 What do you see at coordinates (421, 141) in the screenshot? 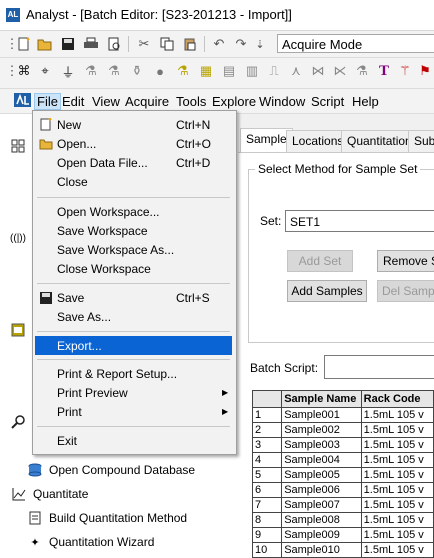
I see `tab-submit: Subm` at bounding box center [421, 141].